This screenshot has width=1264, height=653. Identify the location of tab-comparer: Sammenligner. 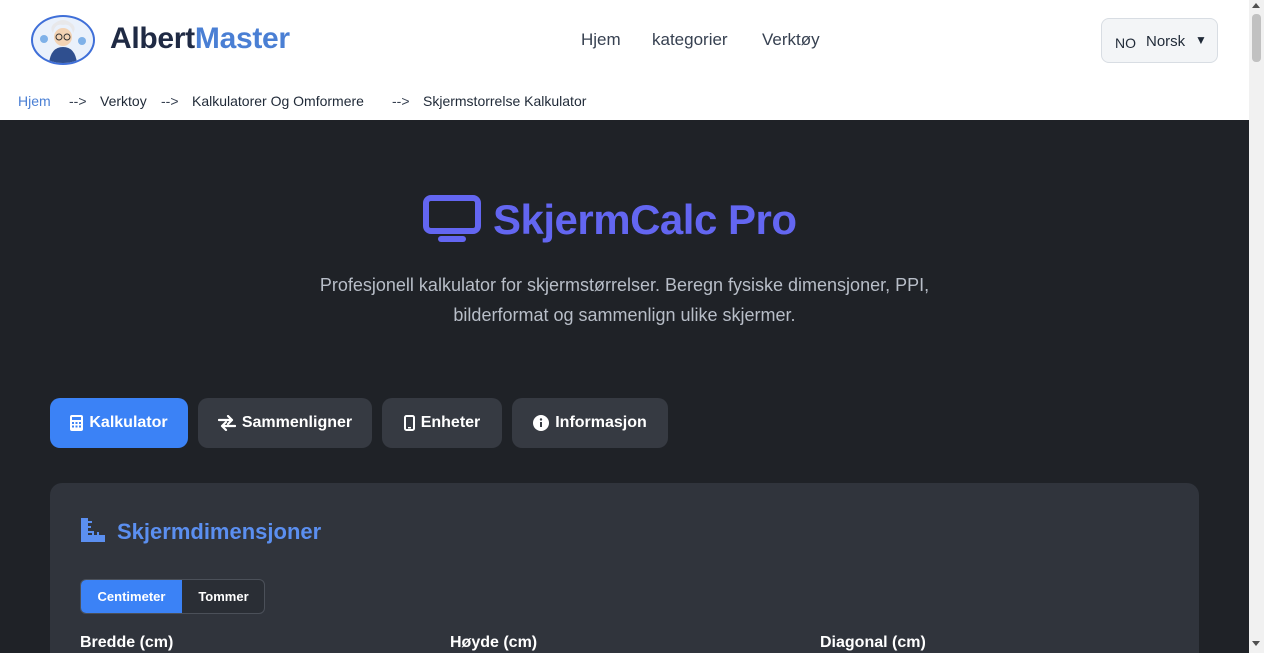
(285, 423).